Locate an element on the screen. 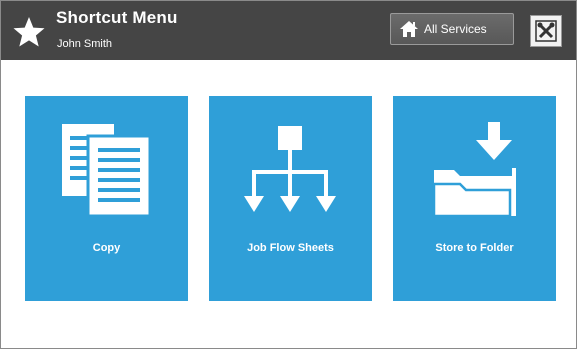  copy-icon is located at coordinates (107, 171).